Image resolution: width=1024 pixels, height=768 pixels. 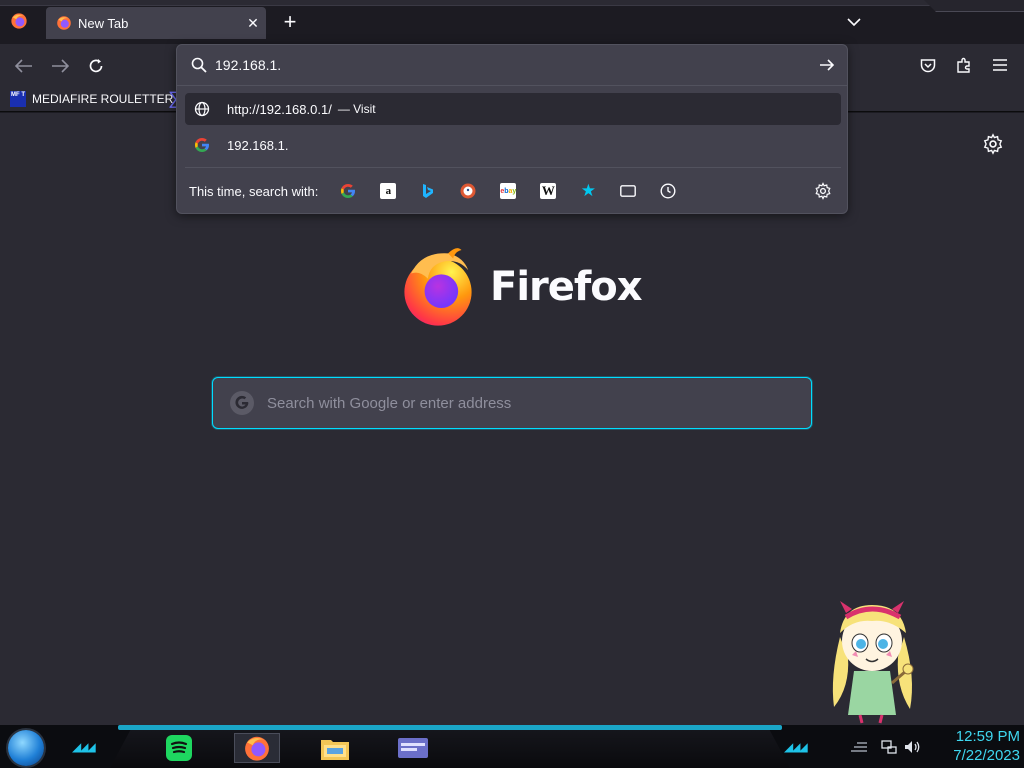 What do you see at coordinates (512, 22) in the screenshot?
I see `tab-strip: New Tab ✕ +` at bounding box center [512, 22].